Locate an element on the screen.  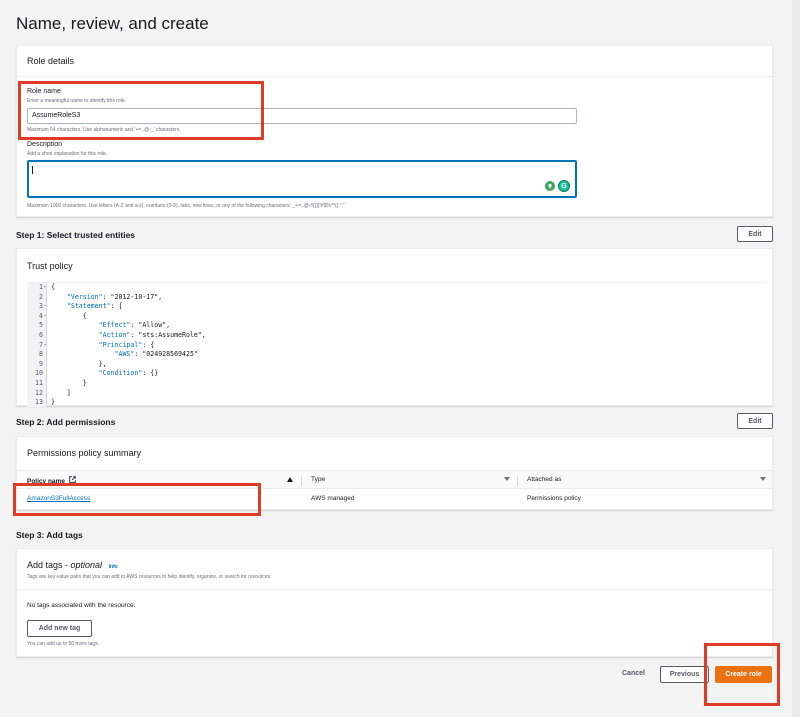
lightbulb-icon is located at coordinates (550, 186).